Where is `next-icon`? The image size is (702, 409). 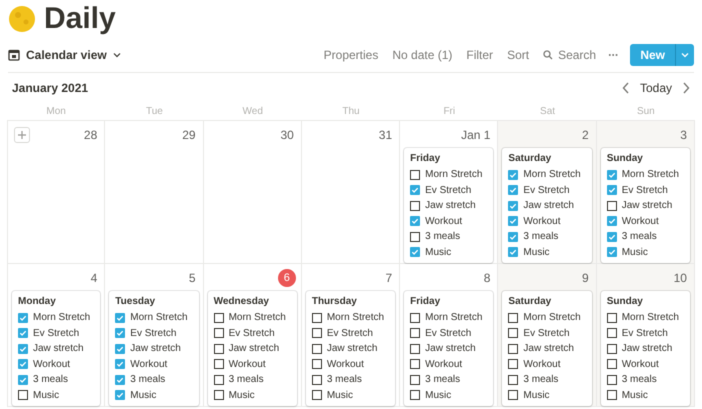 next-icon is located at coordinates (686, 88).